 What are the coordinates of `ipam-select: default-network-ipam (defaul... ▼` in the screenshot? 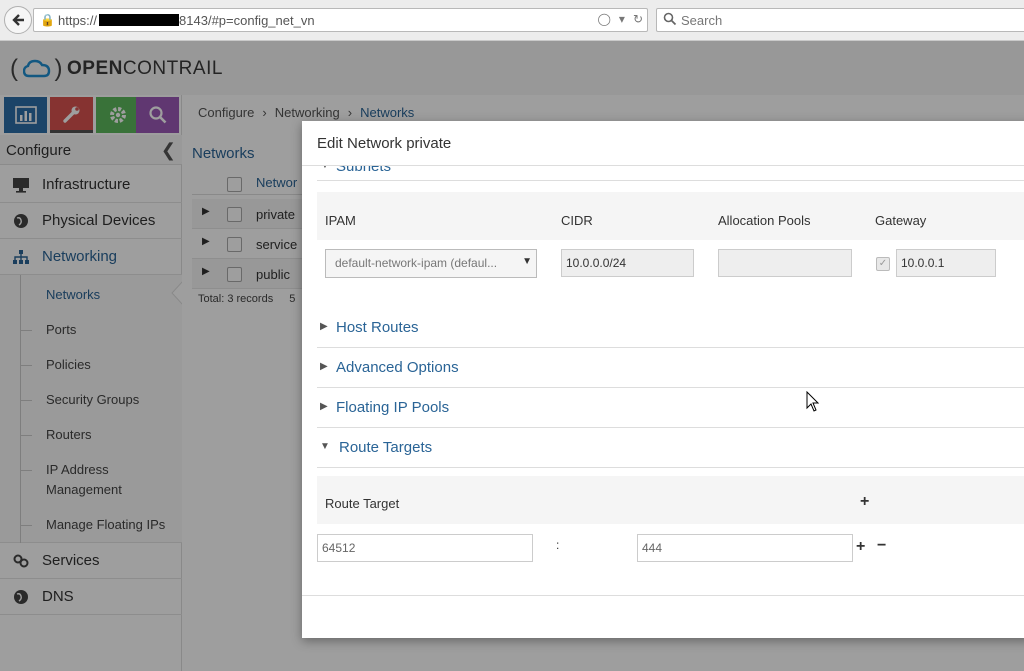 It's located at (431, 263).